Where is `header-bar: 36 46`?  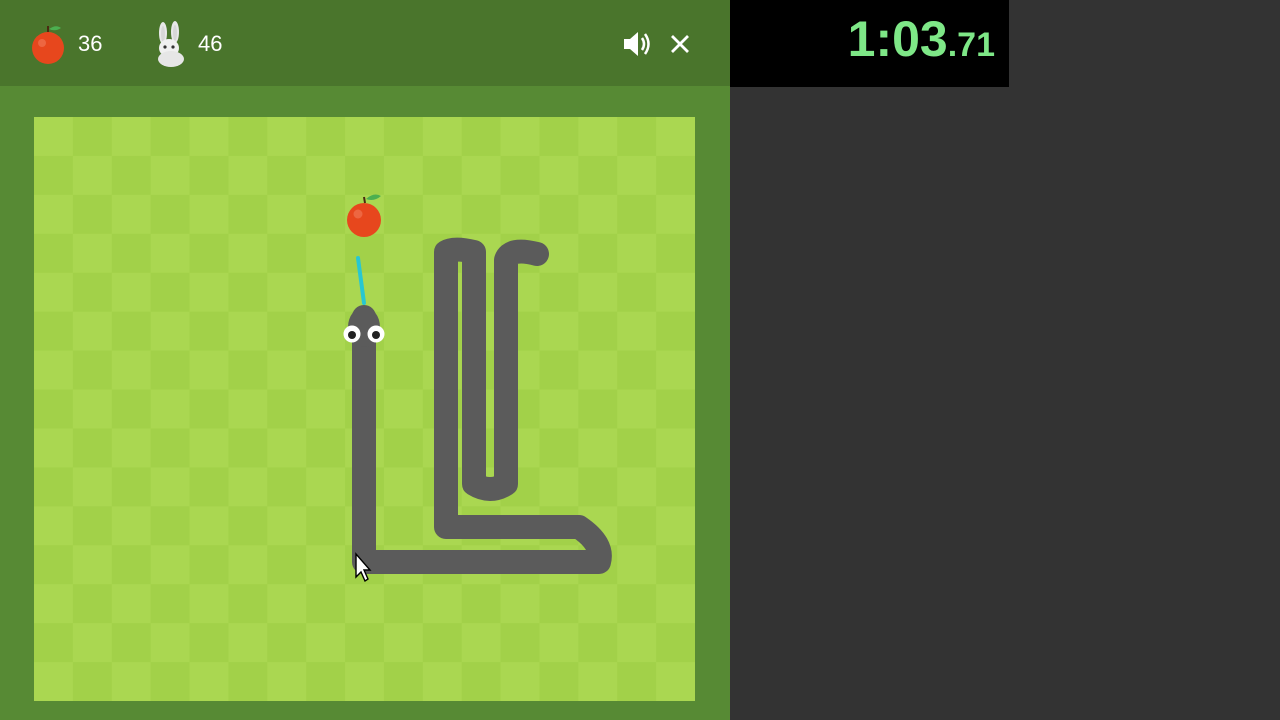
header-bar: 36 46 is located at coordinates (365, 43).